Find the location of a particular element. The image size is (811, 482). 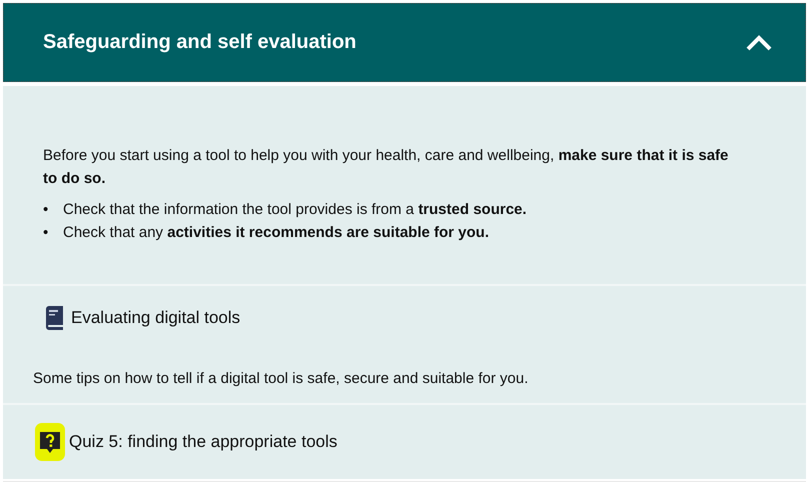

chevron-up-icon is located at coordinates (759, 43).